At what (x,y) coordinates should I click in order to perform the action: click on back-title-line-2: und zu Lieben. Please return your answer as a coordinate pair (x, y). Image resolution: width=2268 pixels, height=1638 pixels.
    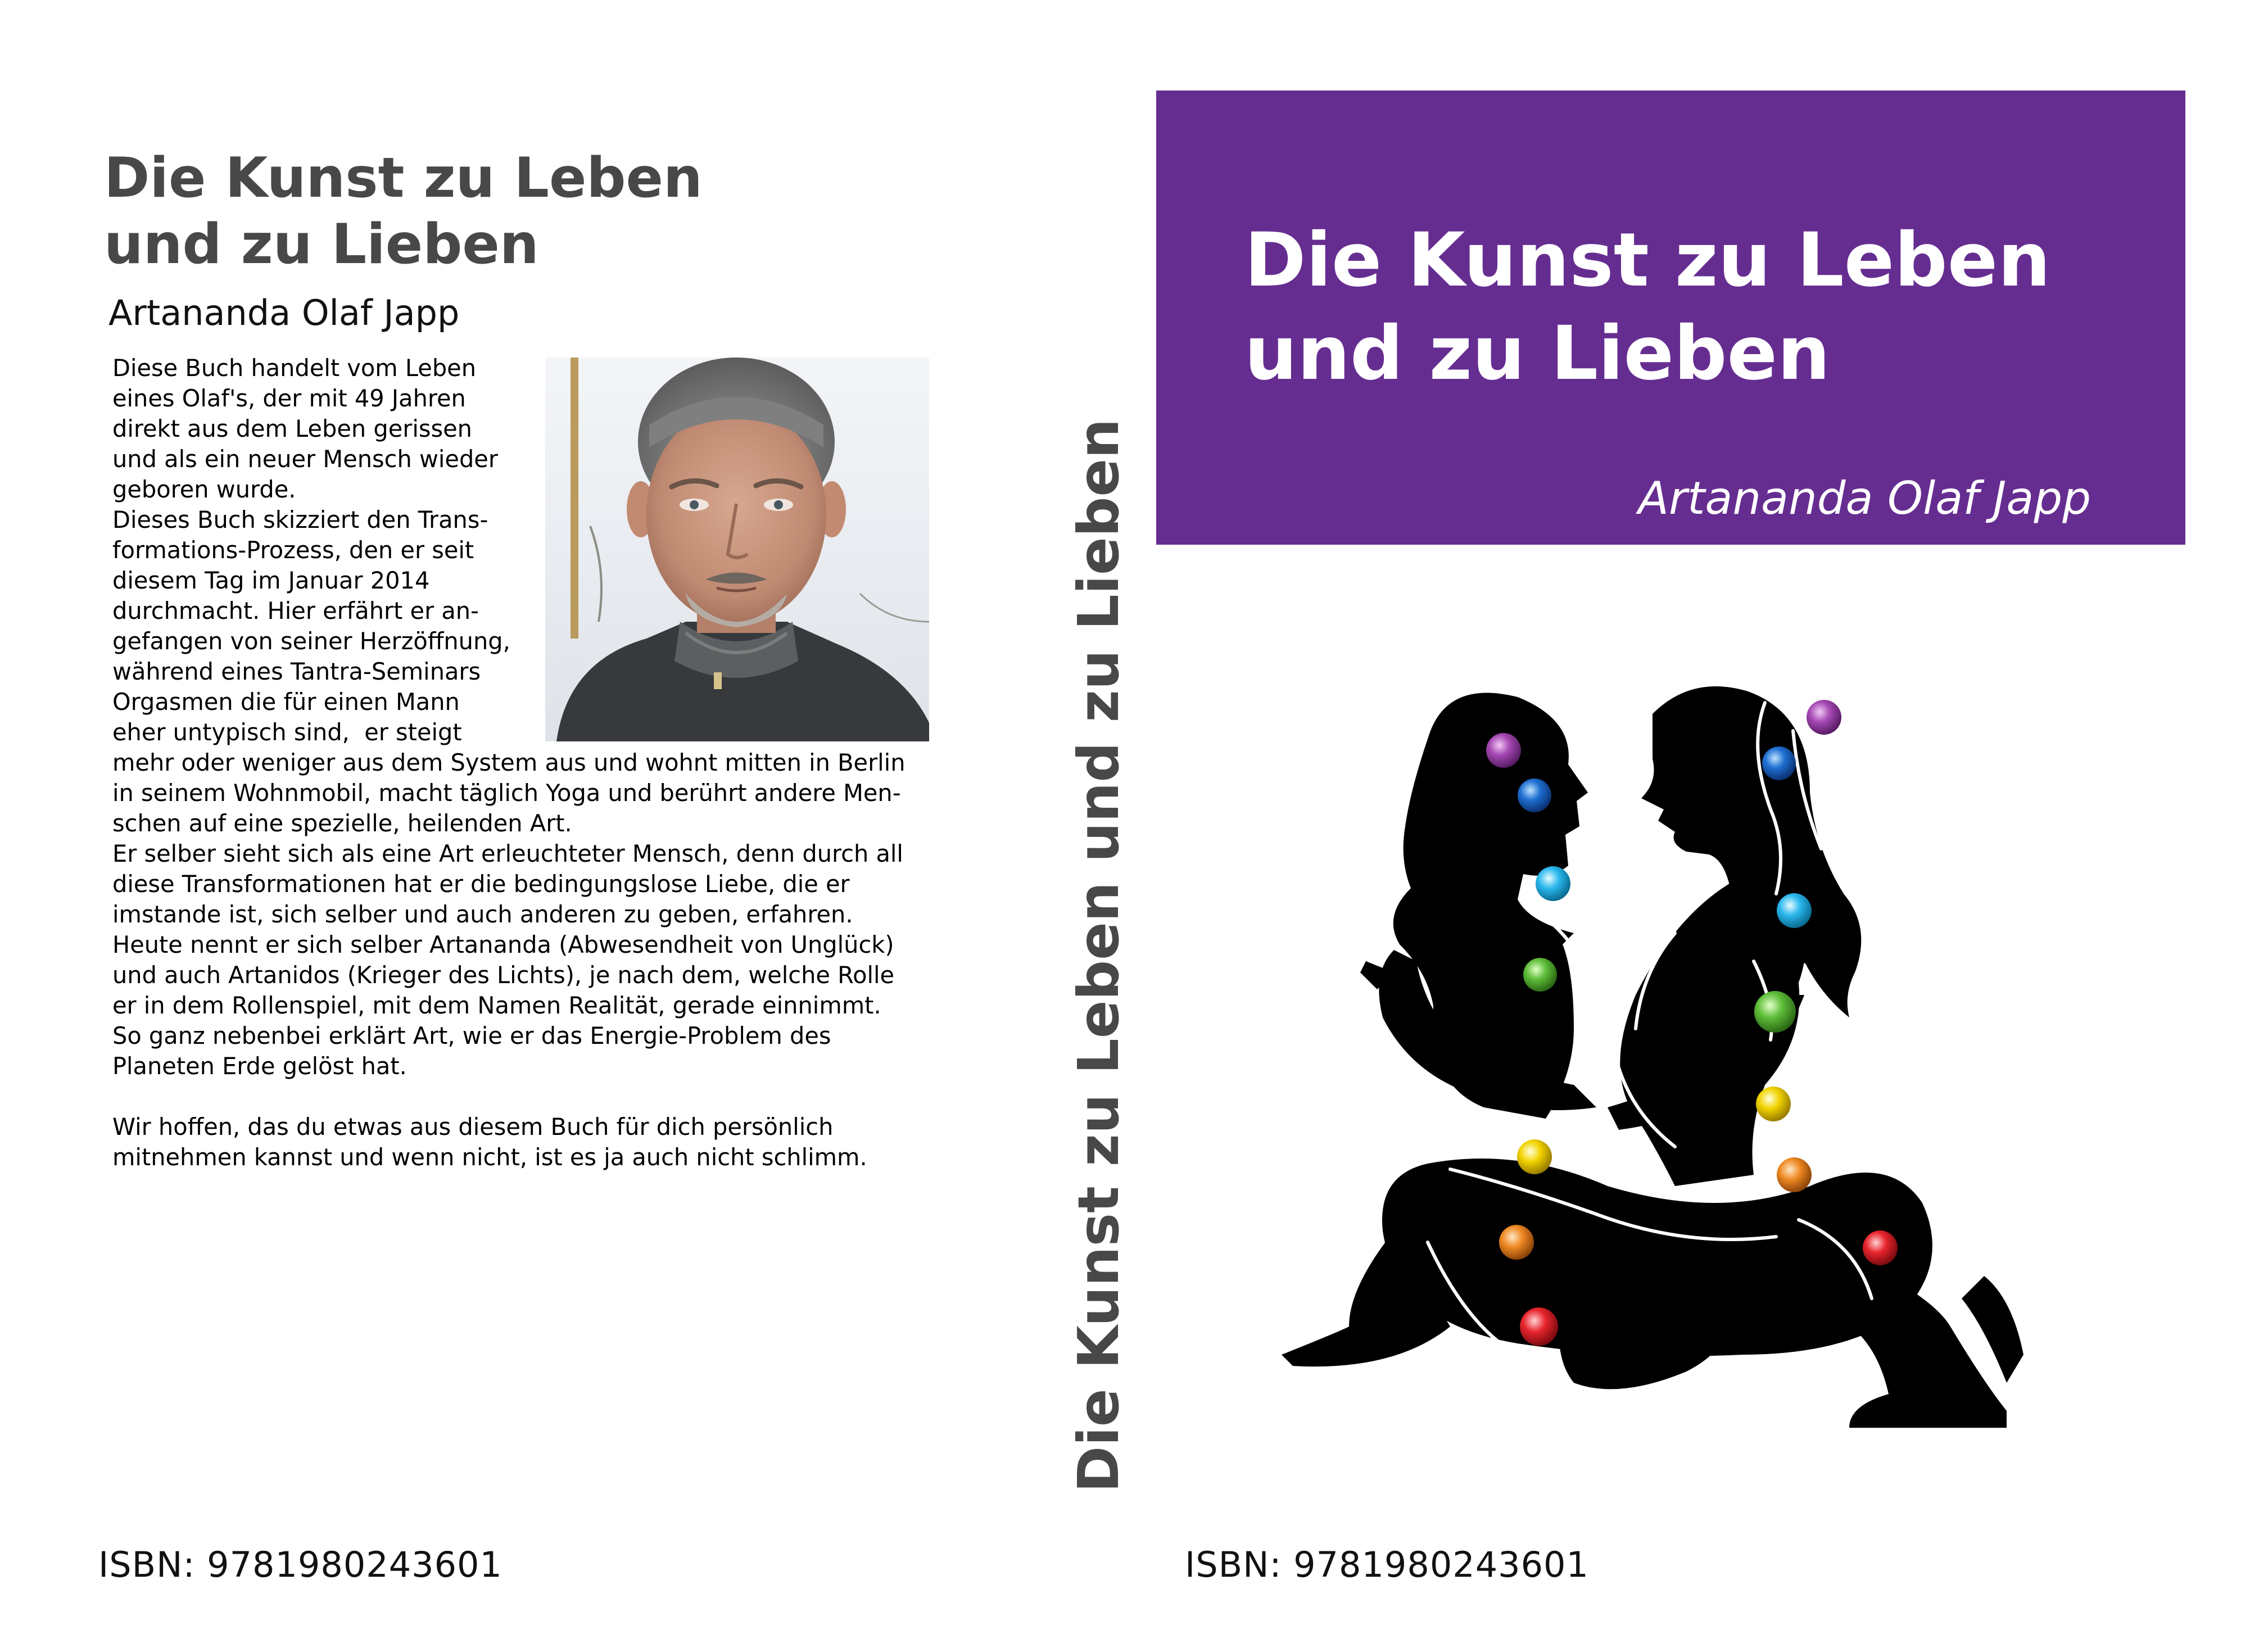
    Looking at the image, I should click on (321, 244).